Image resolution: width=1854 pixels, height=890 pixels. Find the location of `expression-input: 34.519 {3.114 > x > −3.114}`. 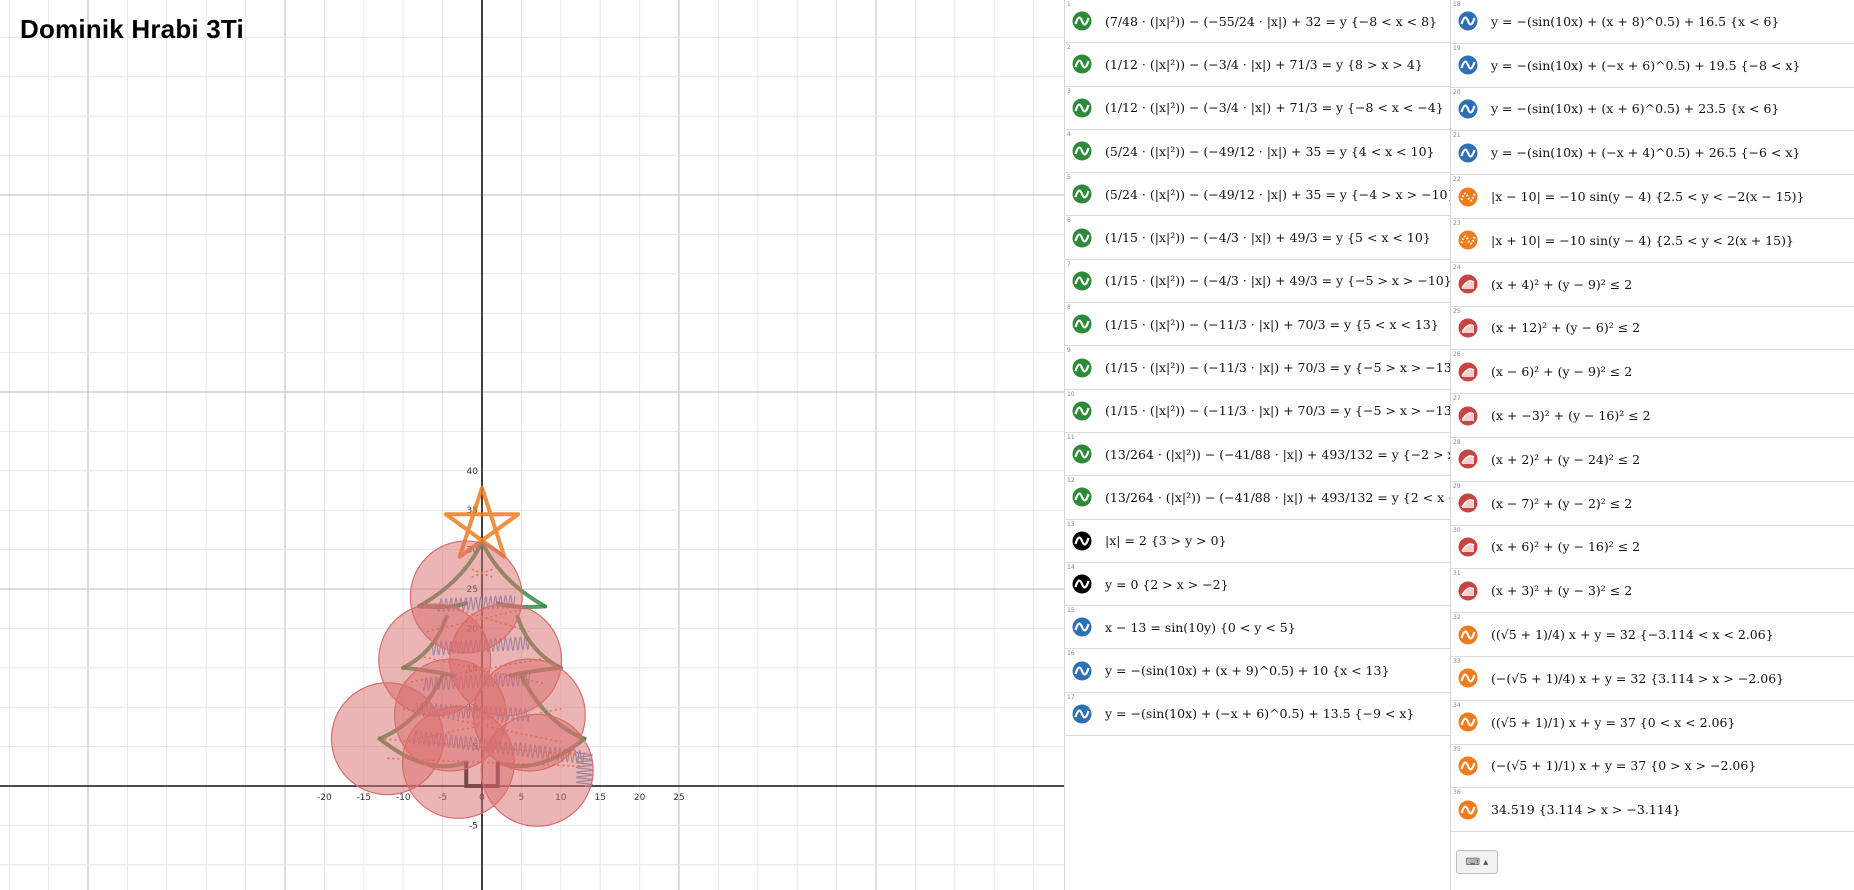

expression-input: 34.519 {3.114 > x > −3.114} is located at coordinates (1583, 809).